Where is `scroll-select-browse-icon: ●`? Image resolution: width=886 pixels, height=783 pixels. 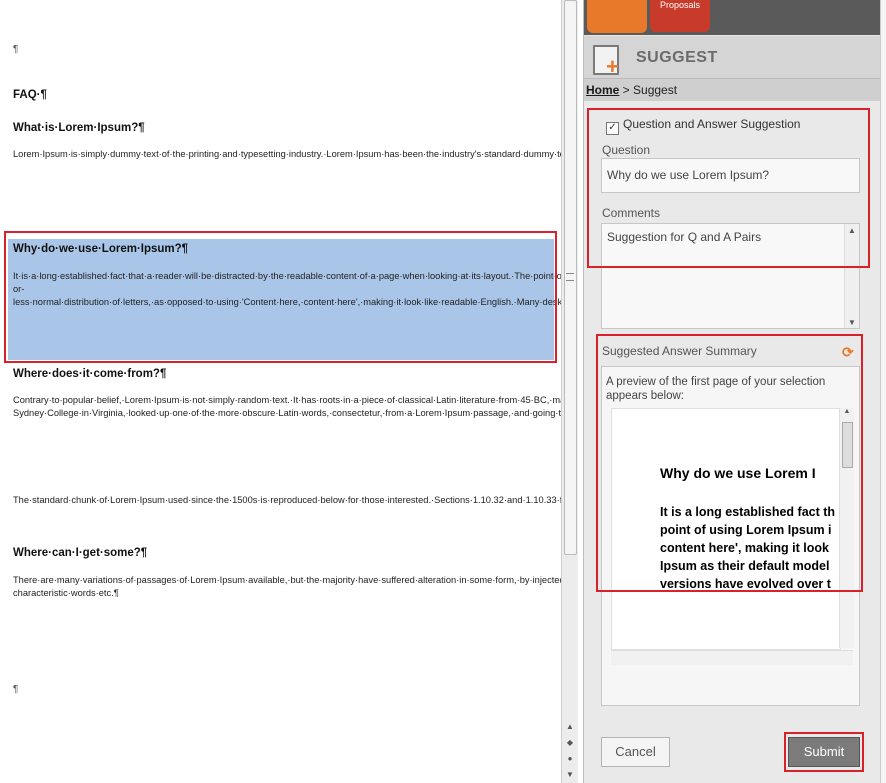
scroll-select-browse-icon: ● is located at coordinates (570, 759).